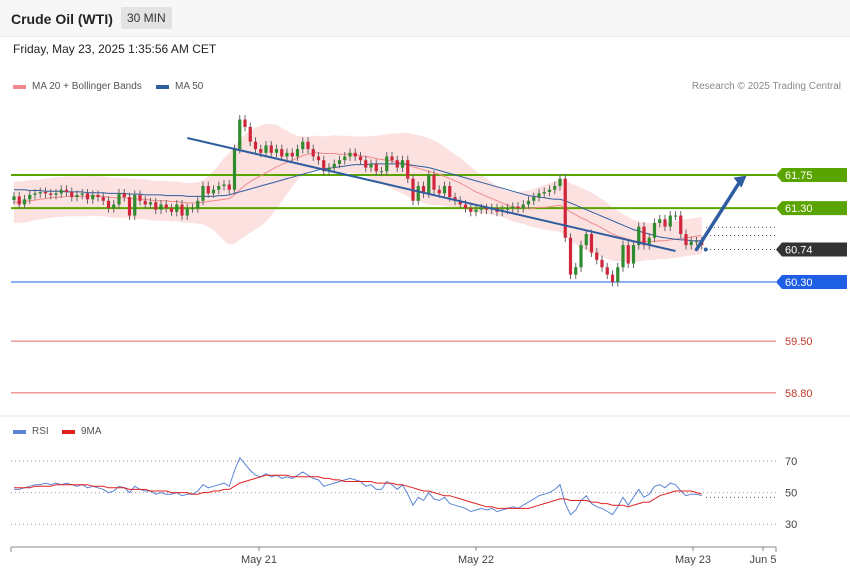 Image resolution: width=850 pixels, height=576 pixels. What do you see at coordinates (393, 556) in the screenshot?
I see `x-axis: May 21 May 22 May 23 Jun 5` at bounding box center [393, 556].